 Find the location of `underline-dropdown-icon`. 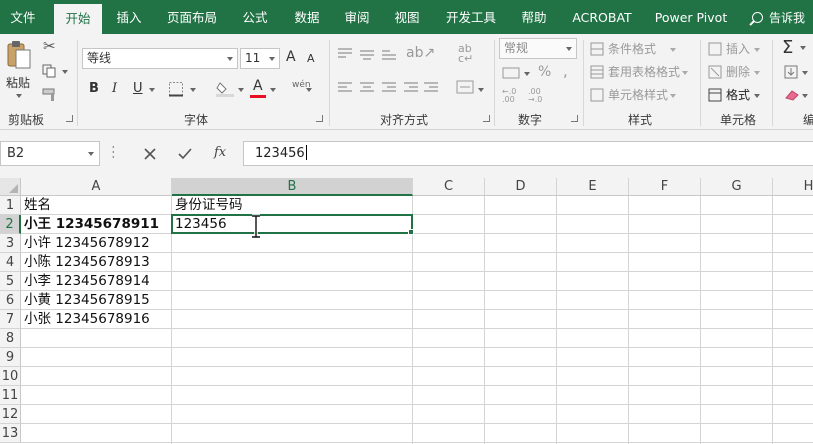

underline-dropdown-icon is located at coordinates (152, 90).